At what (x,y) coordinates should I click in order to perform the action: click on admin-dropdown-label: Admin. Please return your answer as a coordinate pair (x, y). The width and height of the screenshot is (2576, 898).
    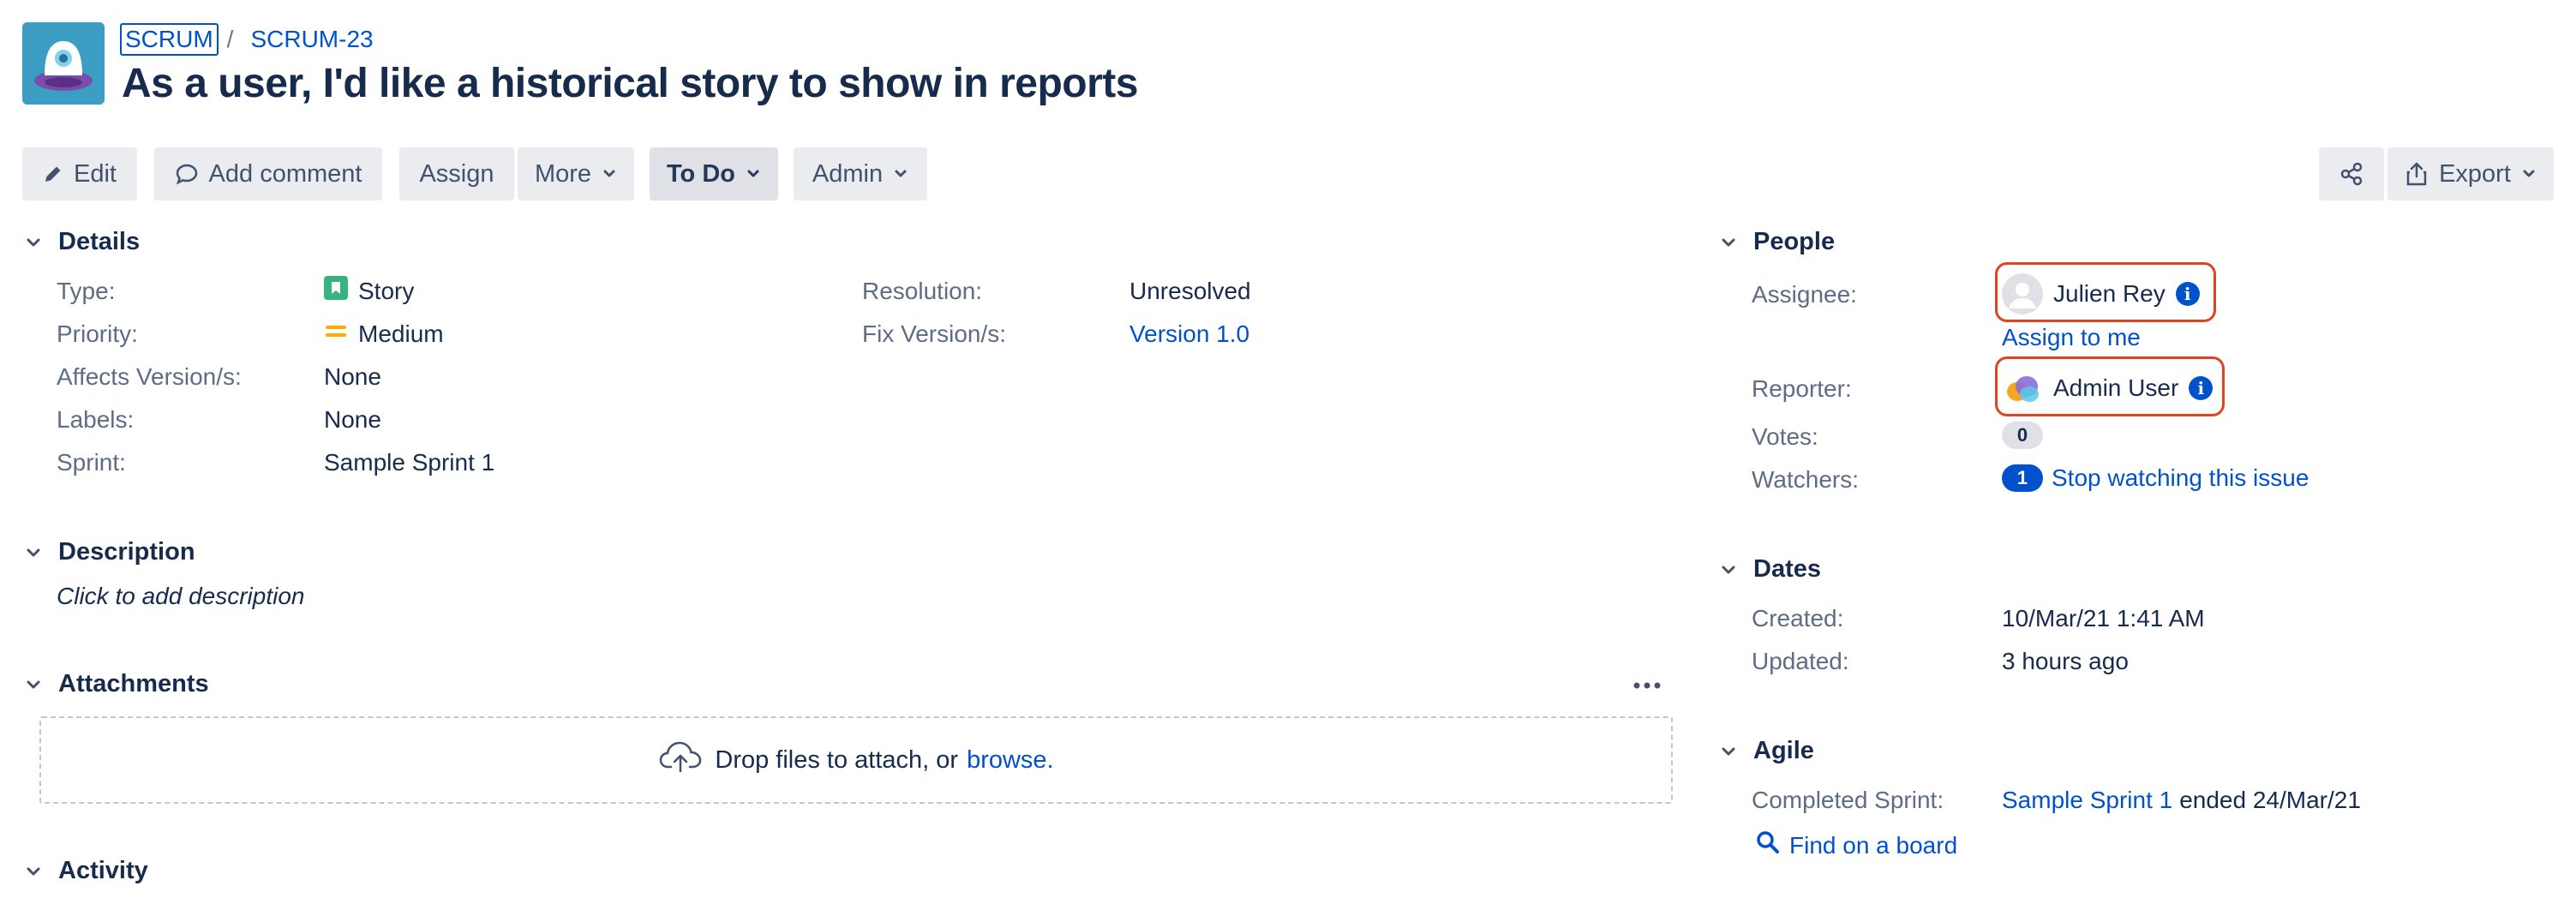
    Looking at the image, I should click on (848, 173).